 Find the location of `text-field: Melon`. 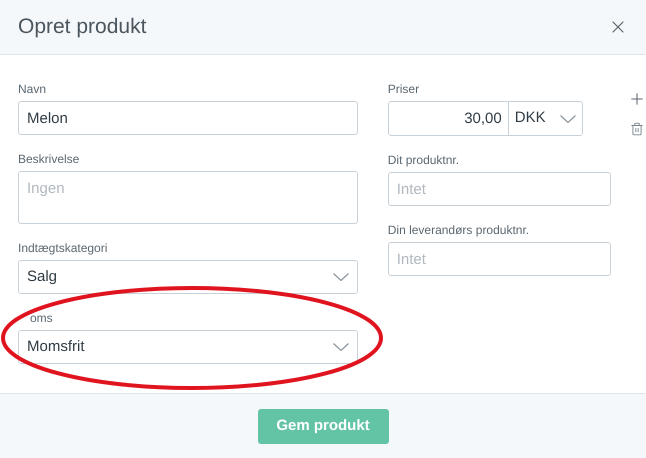

text-field: Melon is located at coordinates (188, 118).